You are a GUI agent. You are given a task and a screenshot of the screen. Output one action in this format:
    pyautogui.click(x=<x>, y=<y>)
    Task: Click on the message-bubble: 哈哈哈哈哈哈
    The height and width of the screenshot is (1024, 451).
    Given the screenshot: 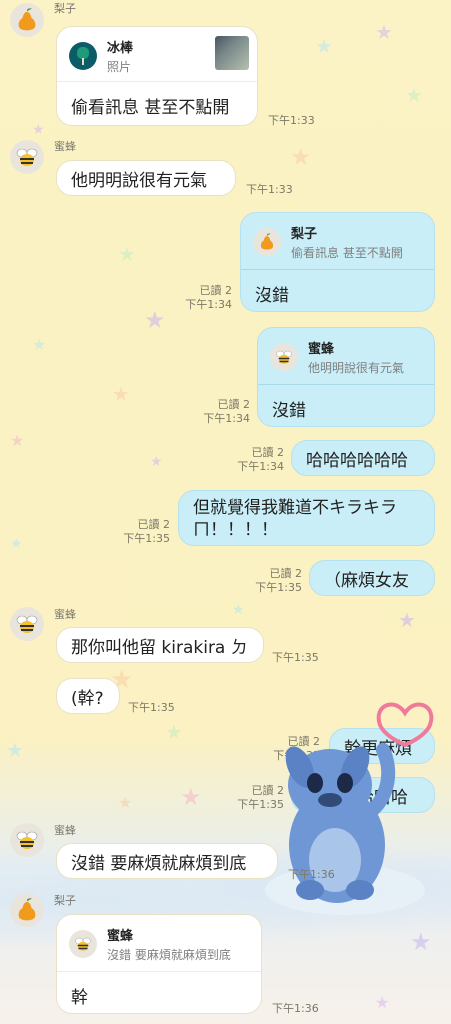 What is the action you would take?
    pyautogui.click(x=363, y=458)
    